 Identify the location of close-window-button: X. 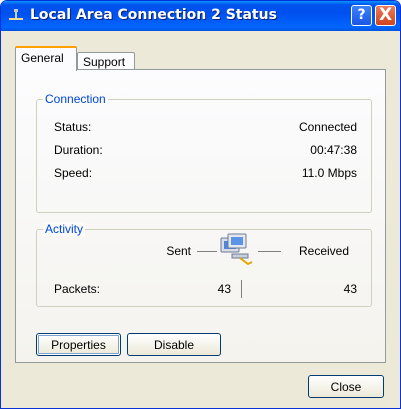
(385, 15).